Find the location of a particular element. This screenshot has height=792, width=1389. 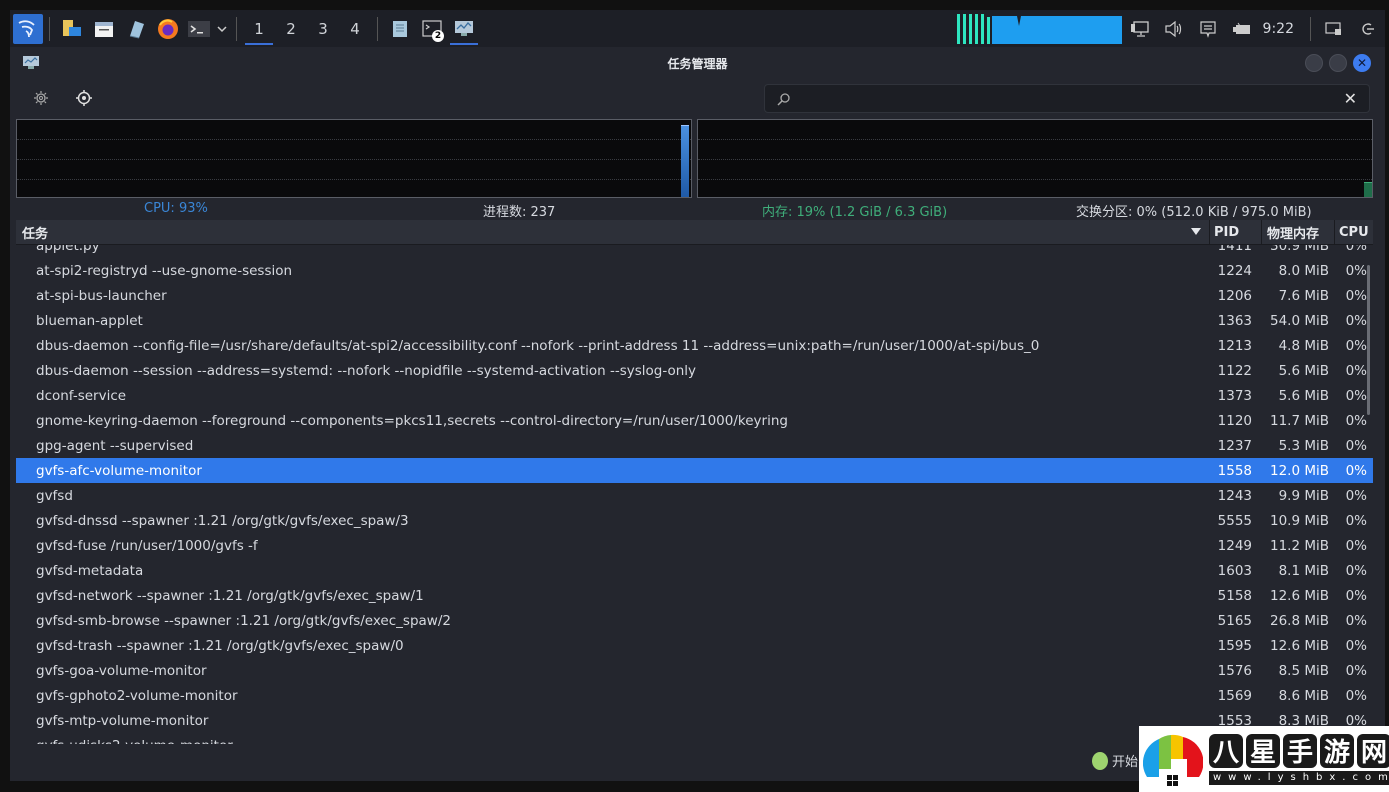

pid-cell: 1363 is located at coordinates (1234, 320).